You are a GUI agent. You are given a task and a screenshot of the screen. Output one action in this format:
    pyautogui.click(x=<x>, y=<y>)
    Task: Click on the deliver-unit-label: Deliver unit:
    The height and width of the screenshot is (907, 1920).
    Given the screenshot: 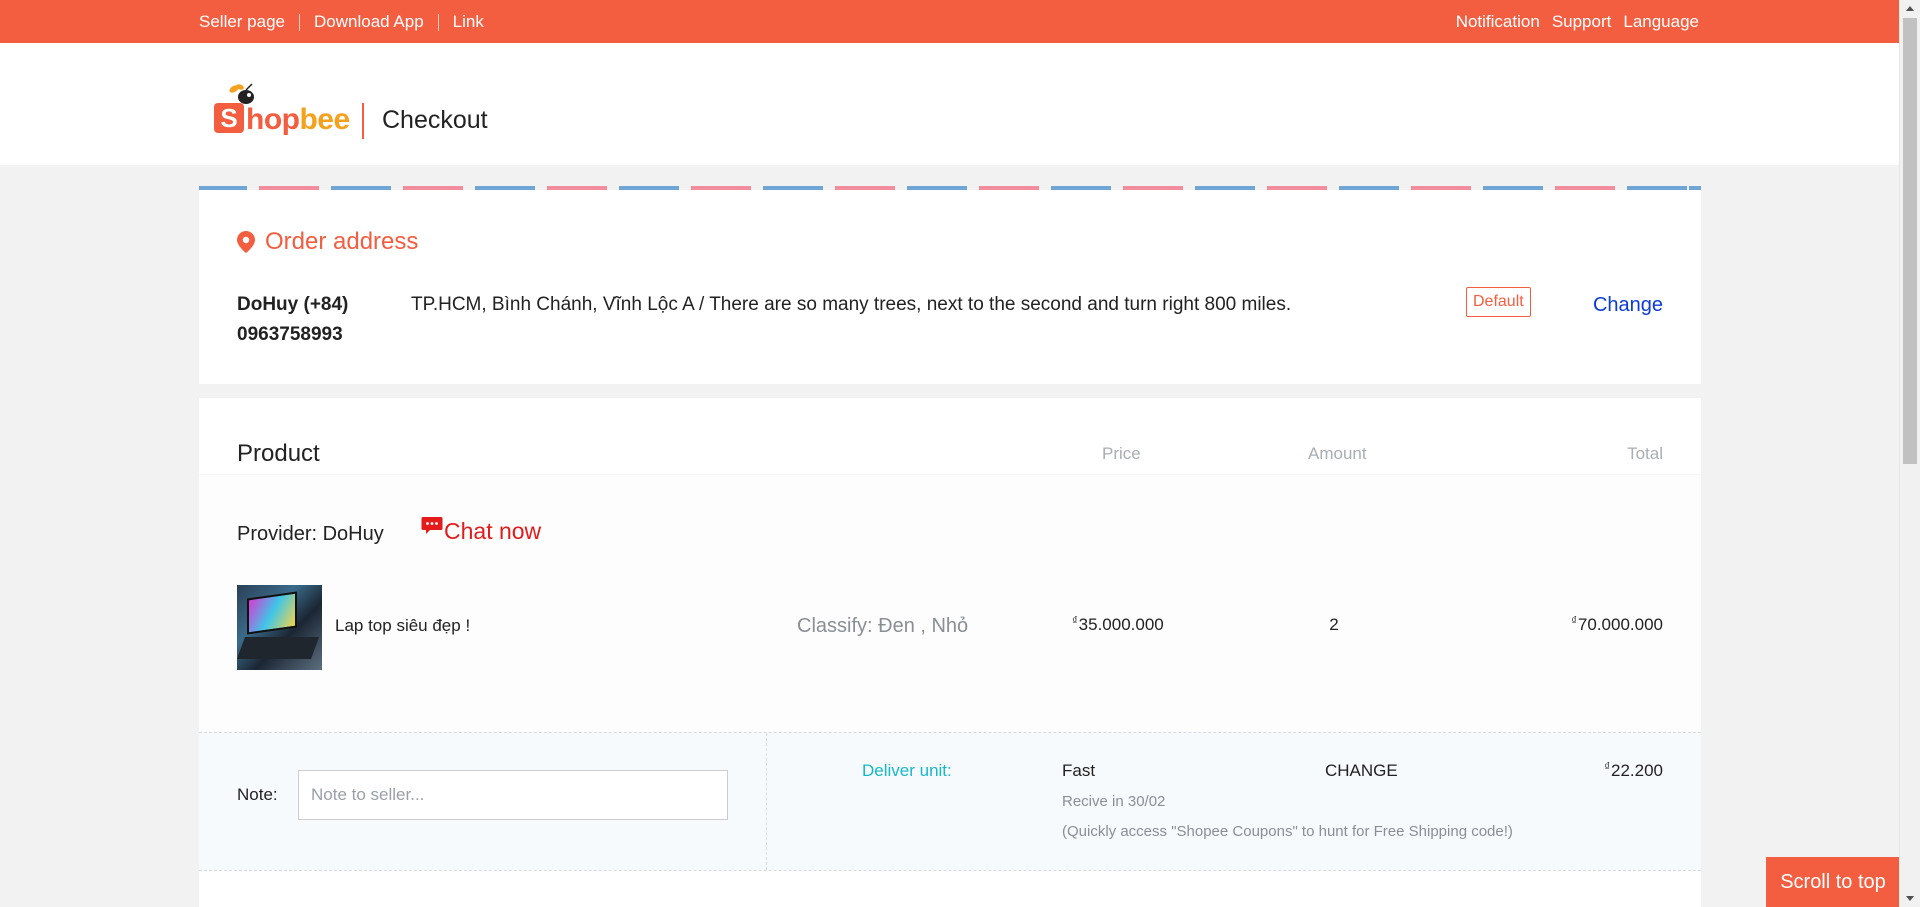 What is the action you would take?
    pyautogui.click(x=907, y=770)
    